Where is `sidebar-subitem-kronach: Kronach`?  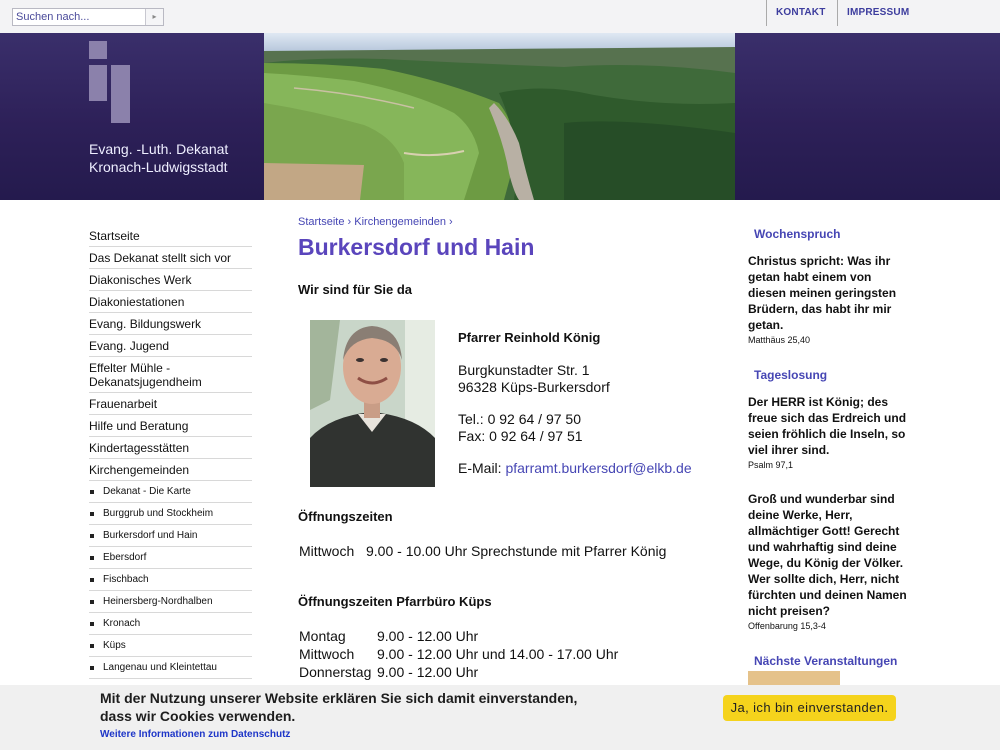 sidebar-subitem-kronach: Kronach is located at coordinates (170, 624).